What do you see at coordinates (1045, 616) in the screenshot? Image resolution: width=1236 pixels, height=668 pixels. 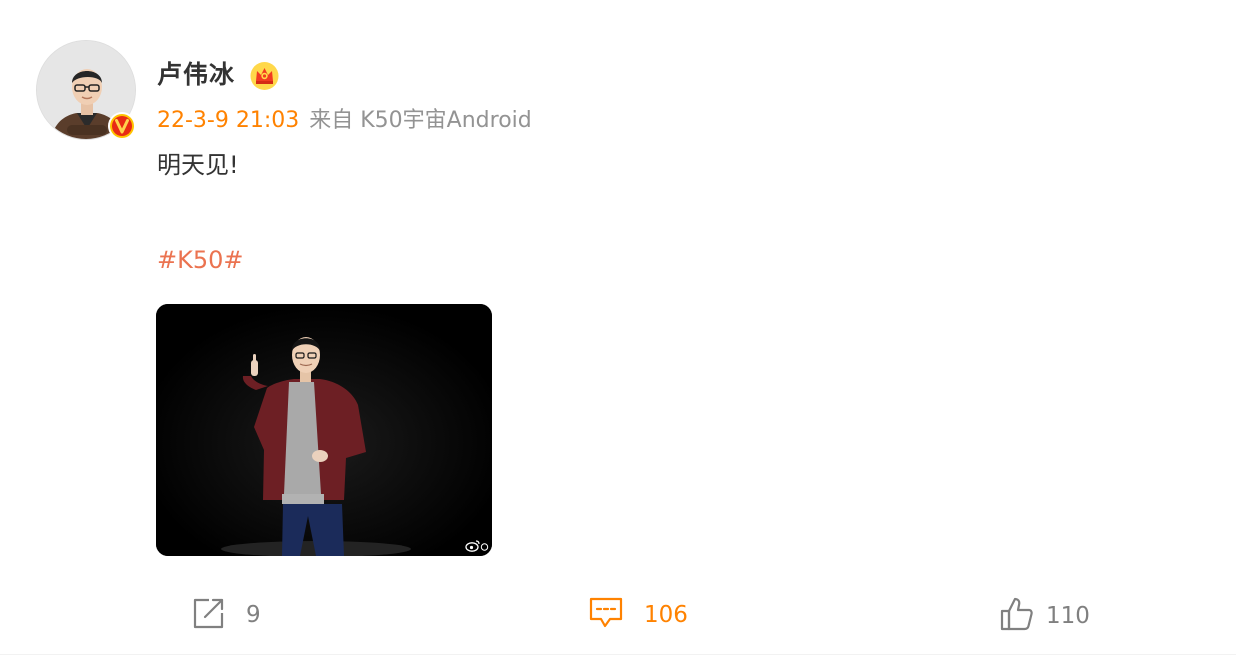 I see `like-button: 110` at bounding box center [1045, 616].